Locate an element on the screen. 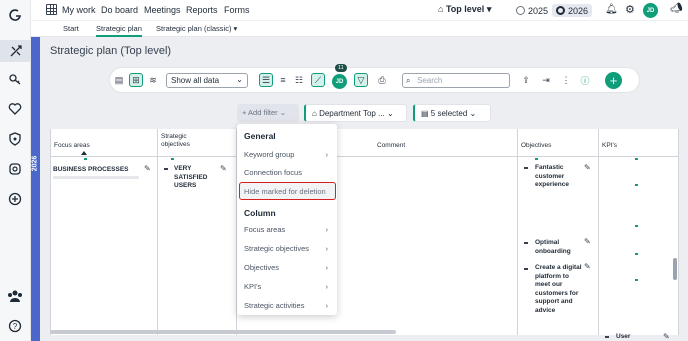  level-selector: ⌂ Top level ▾ is located at coordinates (464, 9).